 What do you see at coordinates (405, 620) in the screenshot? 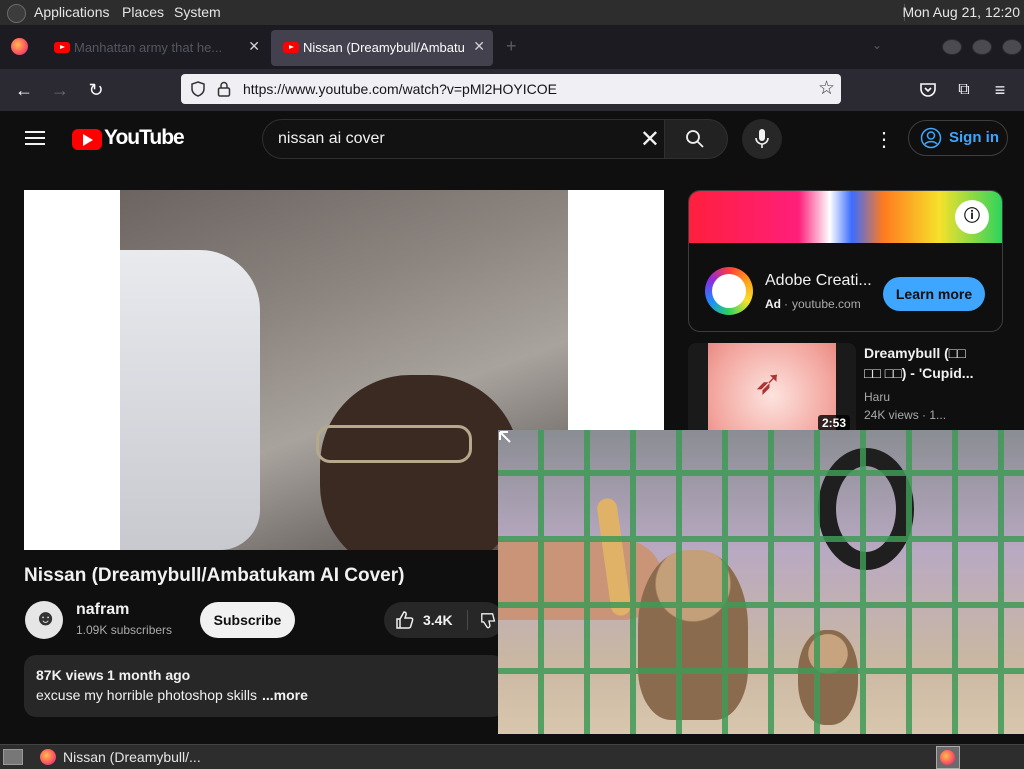
I see `thumbs-up-icon` at bounding box center [405, 620].